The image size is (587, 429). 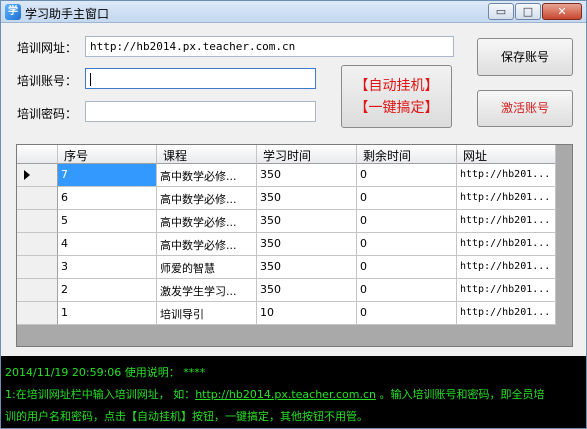 I want to click on account-label: 培训账号：, so click(x=47, y=81).